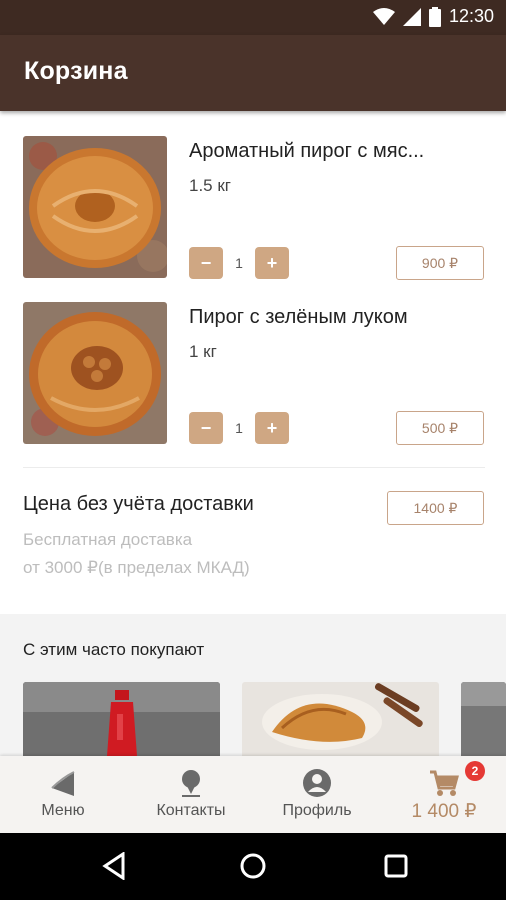 Image resolution: width=506 pixels, height=900 pixels. Describe the element at coordinates (253, 73) in the screenshot. I see `app-bar: Корзина` at that location.